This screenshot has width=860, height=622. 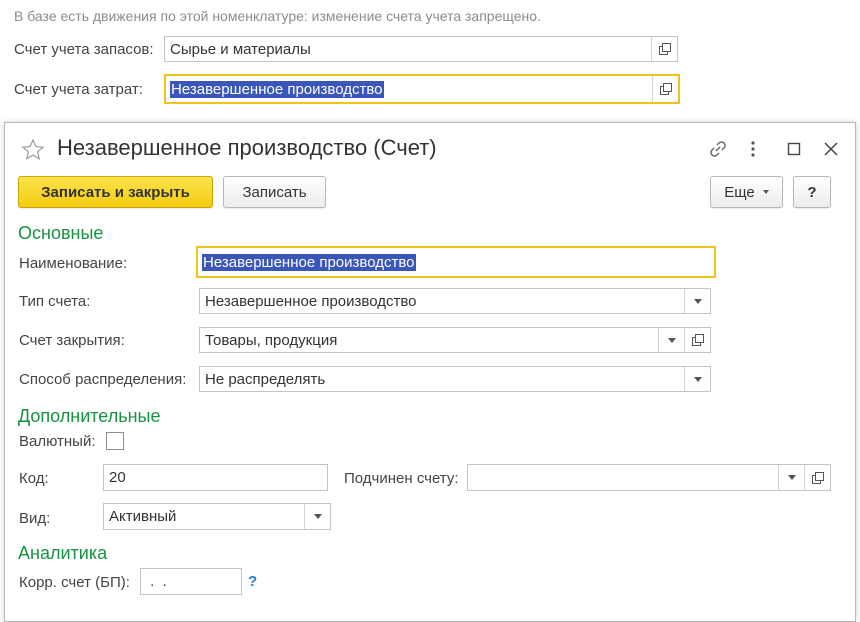 I want to click on account-type-select: Незавершенное производство, so click(x=455, y=301).